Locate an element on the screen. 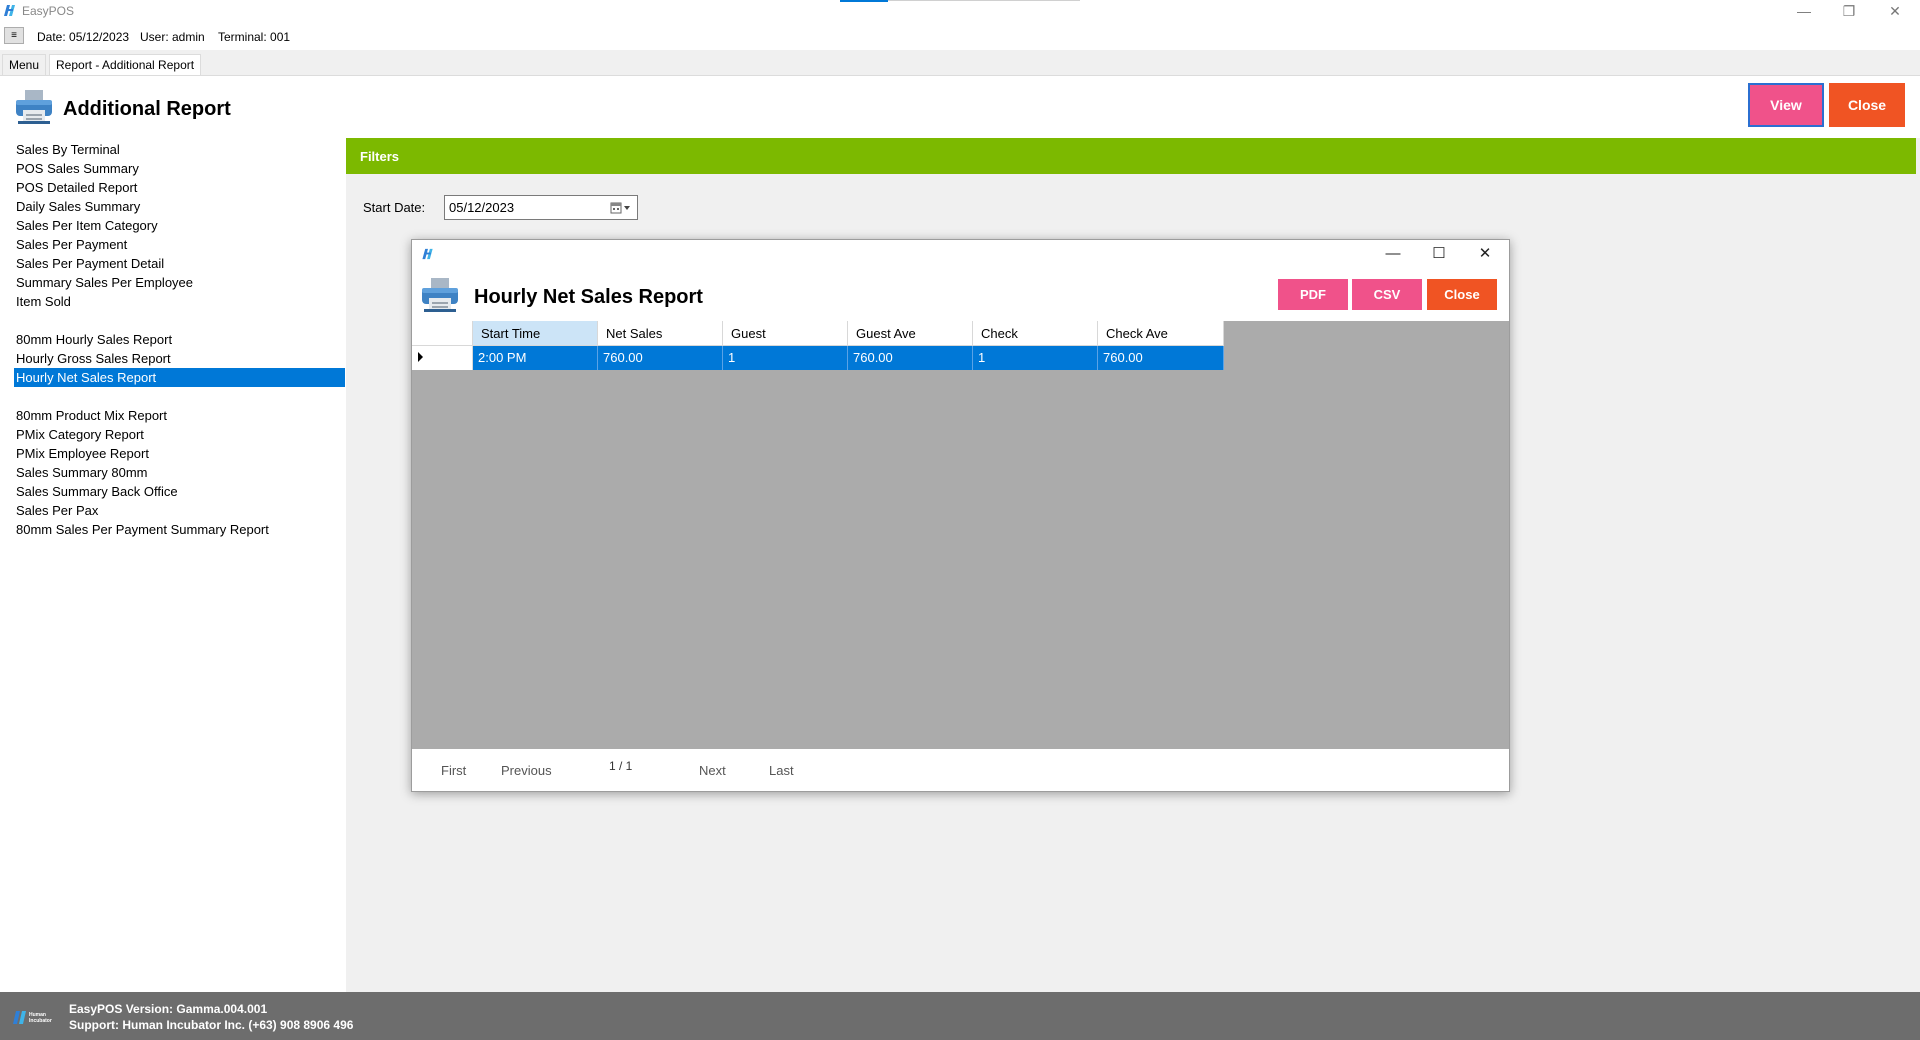 The width and height of the screenshot is (1920, 1040). filters-title: Filters is located at coordinates (380, 156).